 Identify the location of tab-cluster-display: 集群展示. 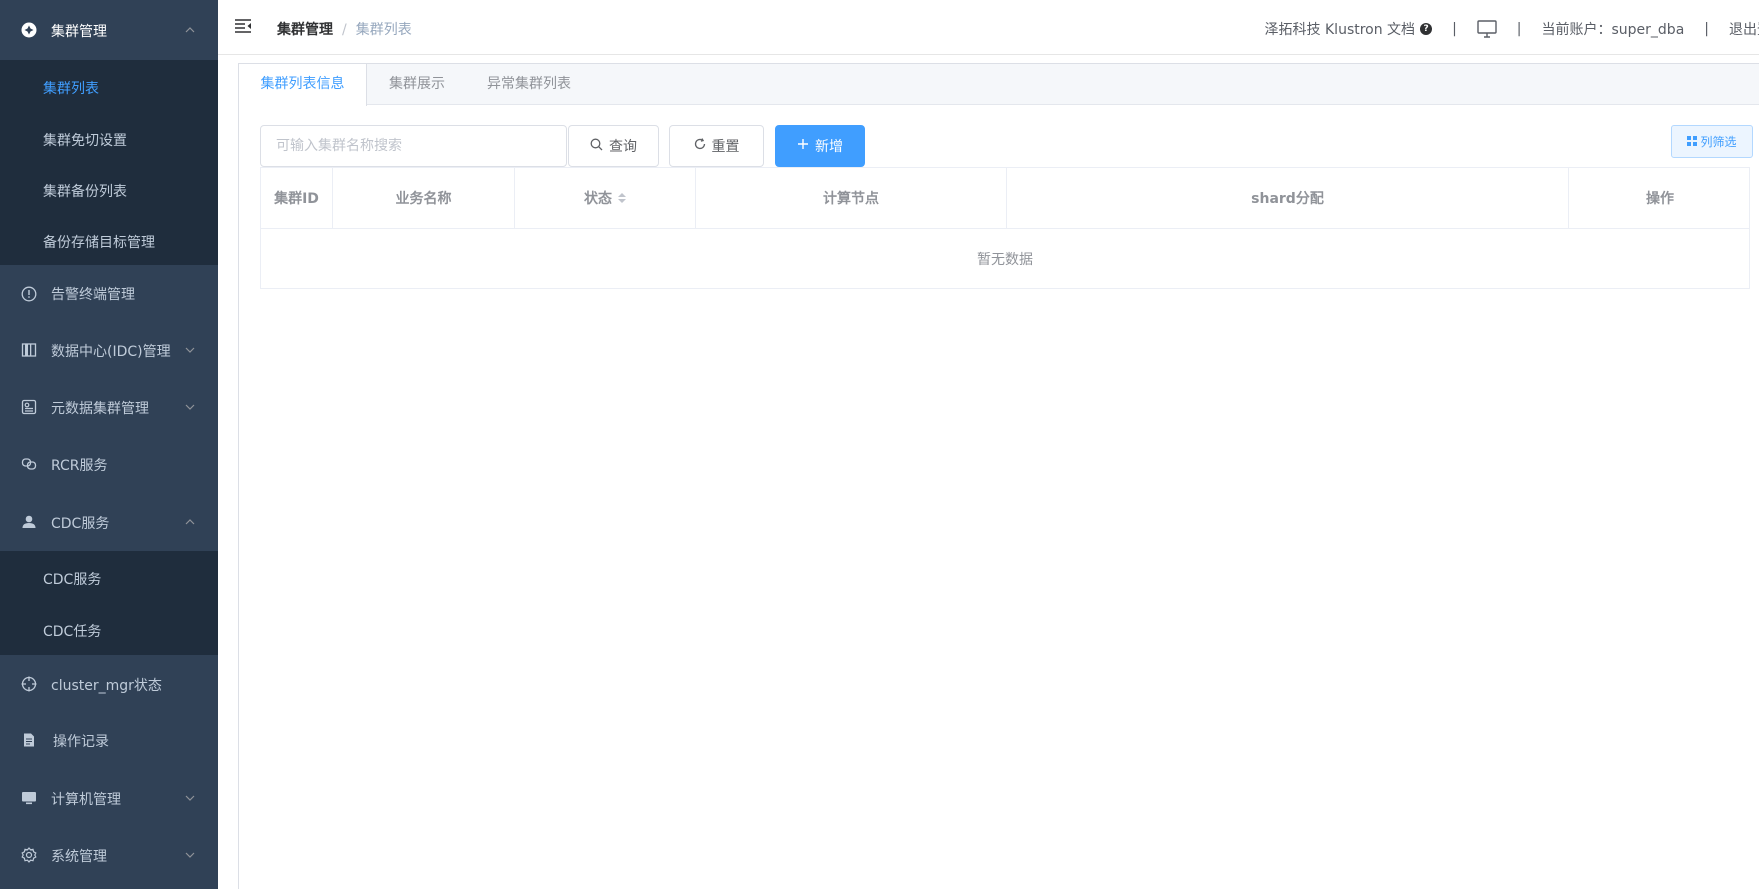
(417, 84).